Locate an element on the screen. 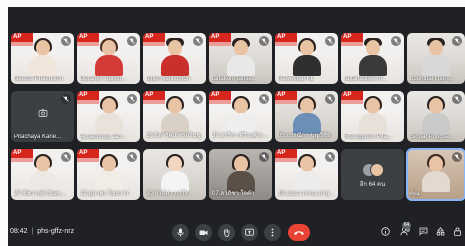 This screenshot has height=246, width=465. participant-tile: AP 19.สุภาพร ไชยวาร is located at coordinates (108, 174).